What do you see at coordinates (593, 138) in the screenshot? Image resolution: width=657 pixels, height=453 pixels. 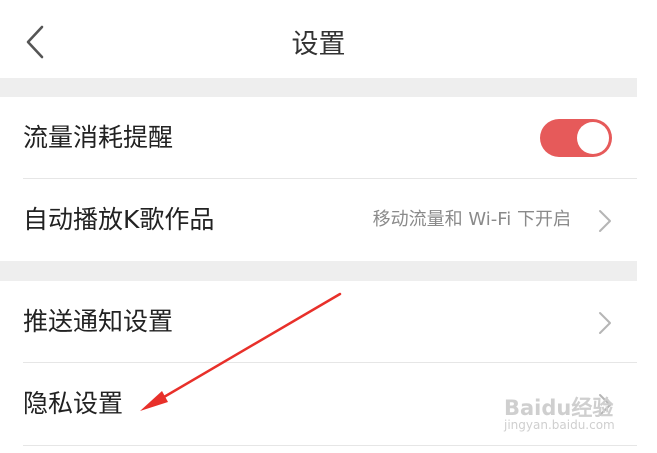 I see `toggle-knob` at bounding box center [593, 138].